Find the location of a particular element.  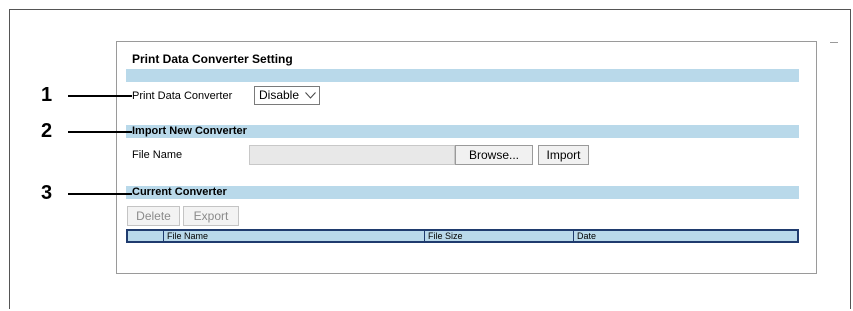

panel-title: Print Data Converter Setting is located at coordinates (212, 59).